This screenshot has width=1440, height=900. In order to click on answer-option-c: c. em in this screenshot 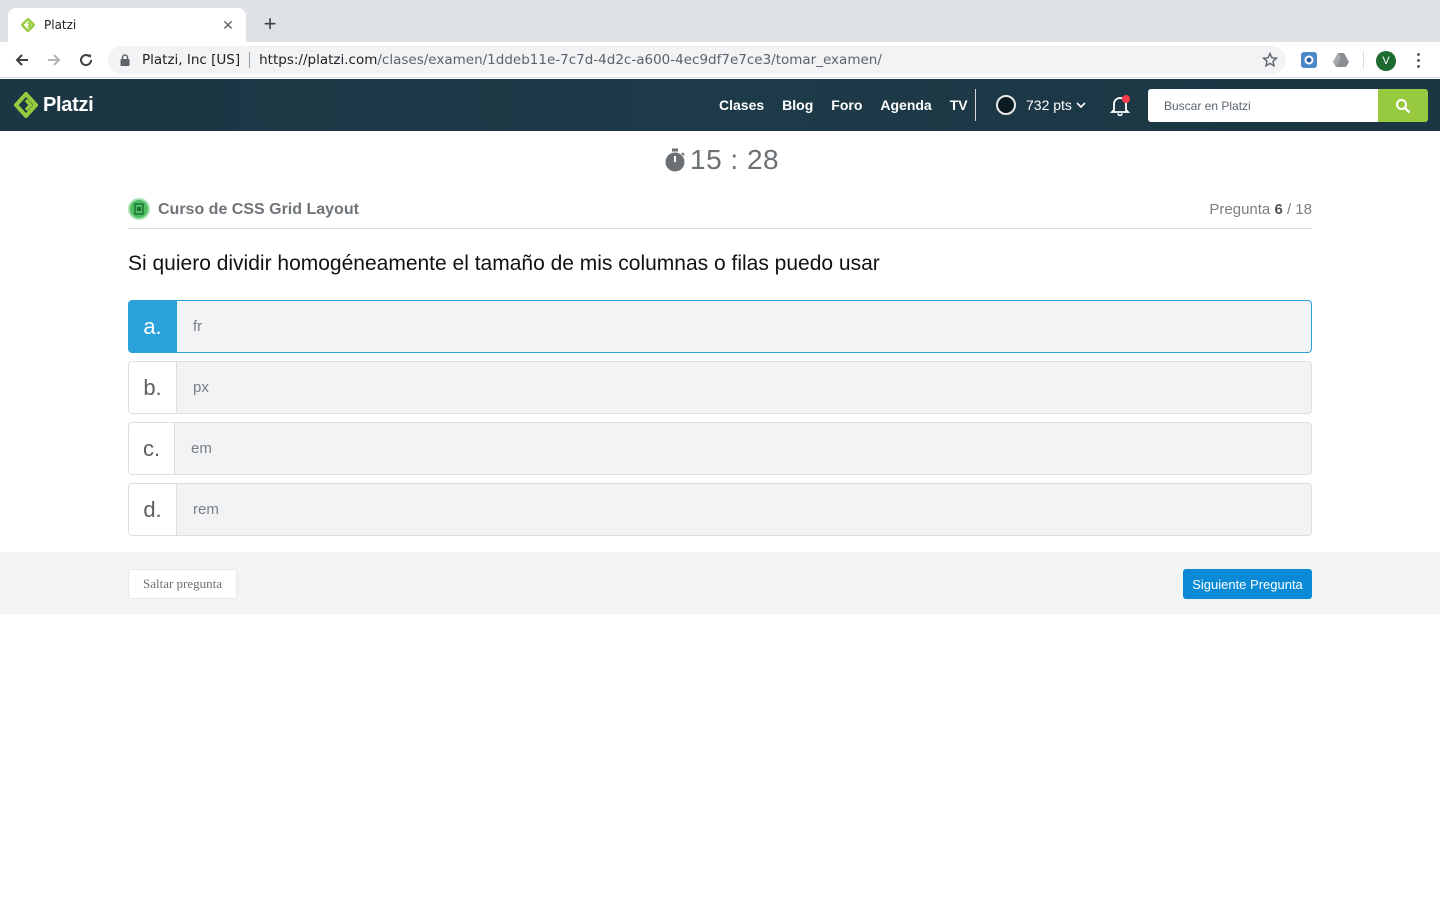, I will do `click(720, 448)`.